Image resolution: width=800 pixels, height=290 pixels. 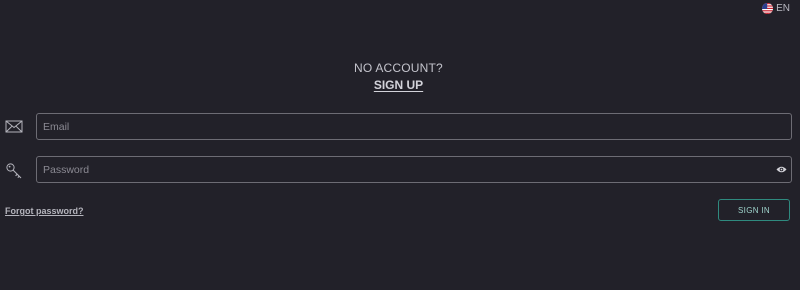 I want to click on language-selector: EN, so click(x=776, y=8).